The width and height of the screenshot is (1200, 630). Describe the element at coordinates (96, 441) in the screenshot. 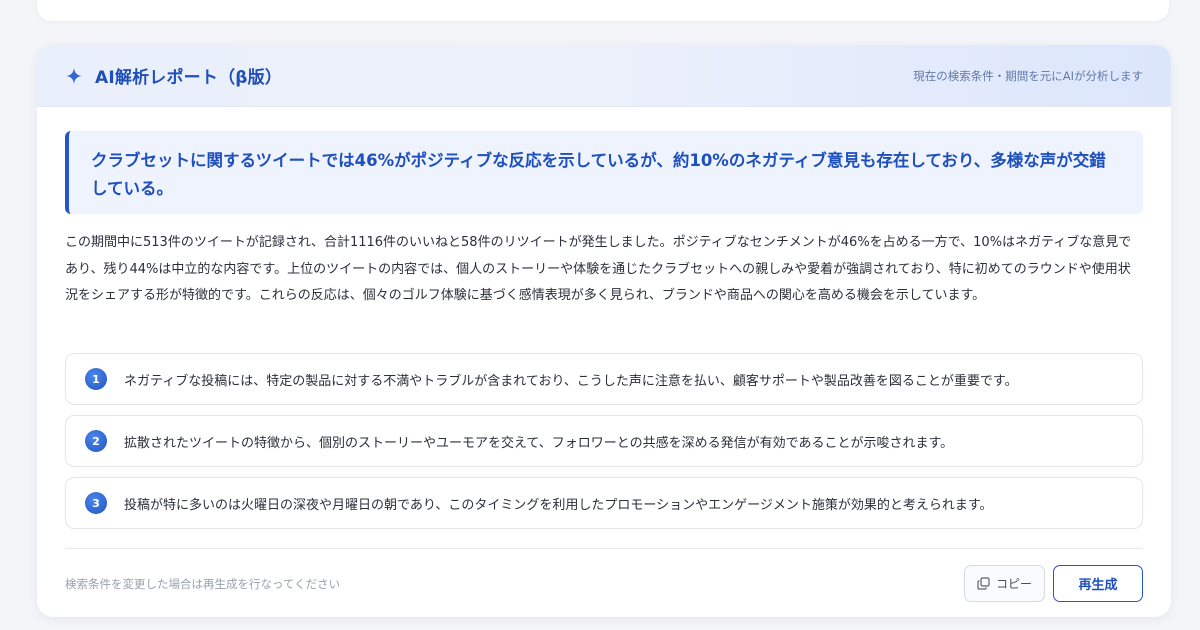

I see `number-badge: 2` at that location.